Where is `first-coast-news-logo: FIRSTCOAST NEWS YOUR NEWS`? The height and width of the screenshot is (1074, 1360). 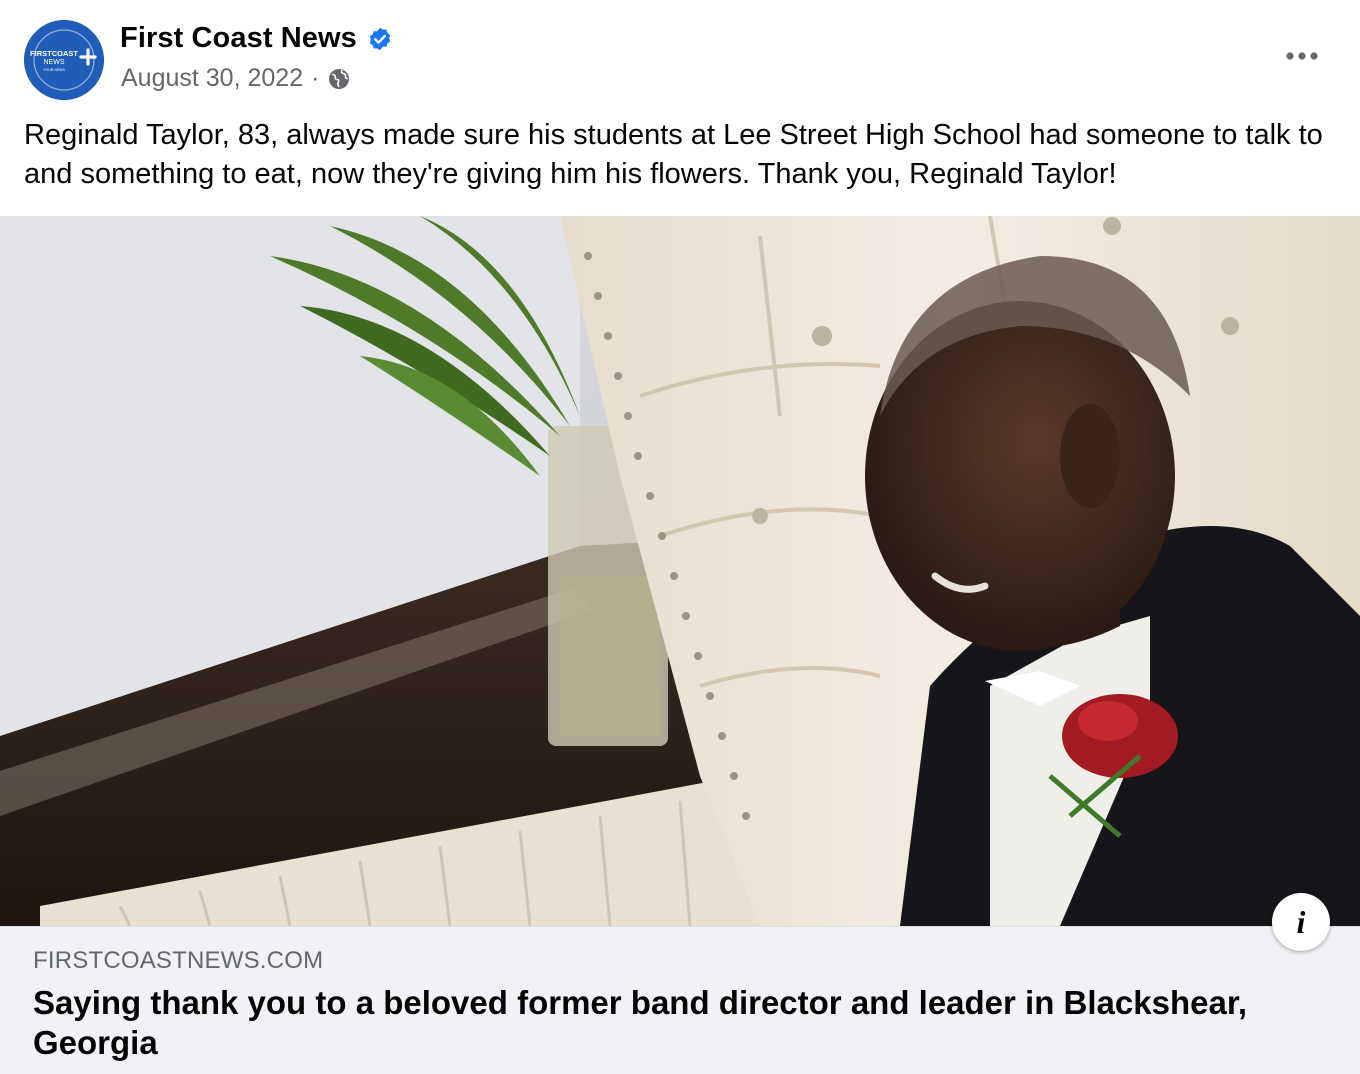
first-coast-news-logo: FIRSTCOAST NEWS YOUR NEWS is located at coordinates (64, 60).